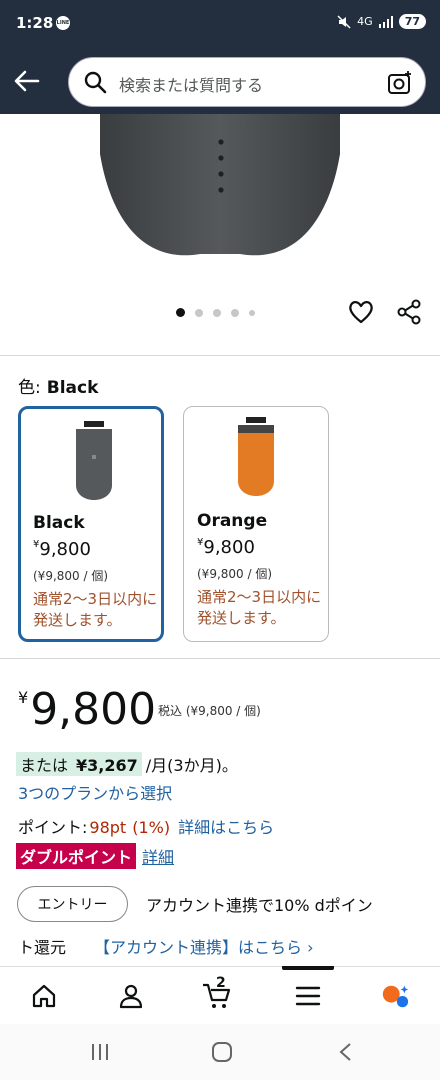 This screenshot has width=440, height=1080. Describe the element at coordinates (344, 21) in the screenshot. I see `mute-icon` at that location.